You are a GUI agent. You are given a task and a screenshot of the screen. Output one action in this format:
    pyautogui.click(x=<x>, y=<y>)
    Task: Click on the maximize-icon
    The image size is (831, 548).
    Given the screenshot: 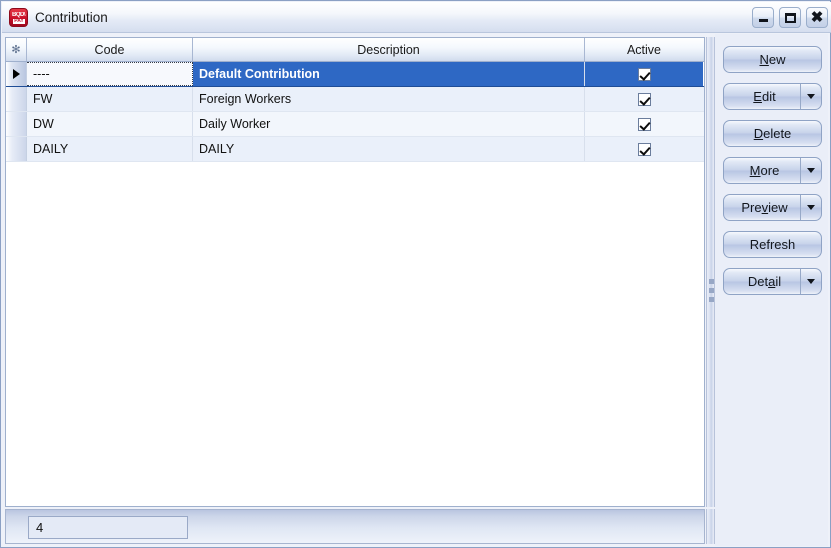 What is the action you would take?
    pyautogui.click(x=790, y=17)
    